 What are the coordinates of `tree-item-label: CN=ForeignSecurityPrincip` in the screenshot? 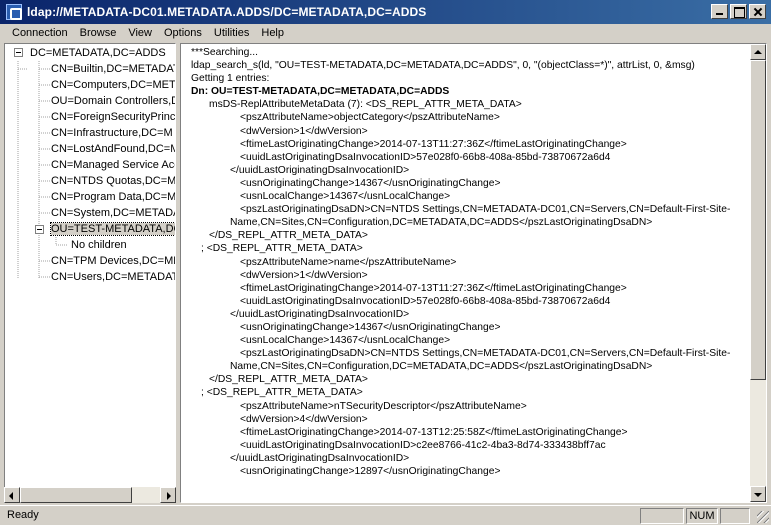 It's located at (113, 117).